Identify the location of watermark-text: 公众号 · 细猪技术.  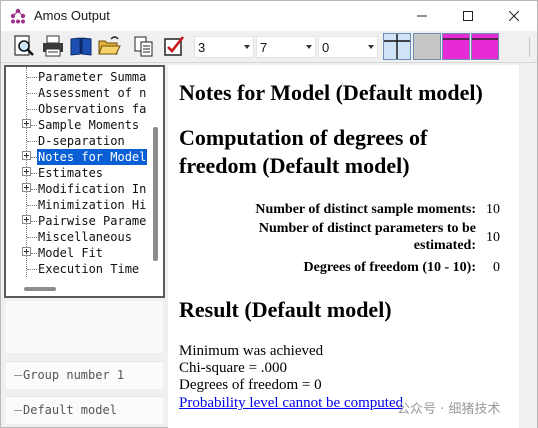
(449, 409).